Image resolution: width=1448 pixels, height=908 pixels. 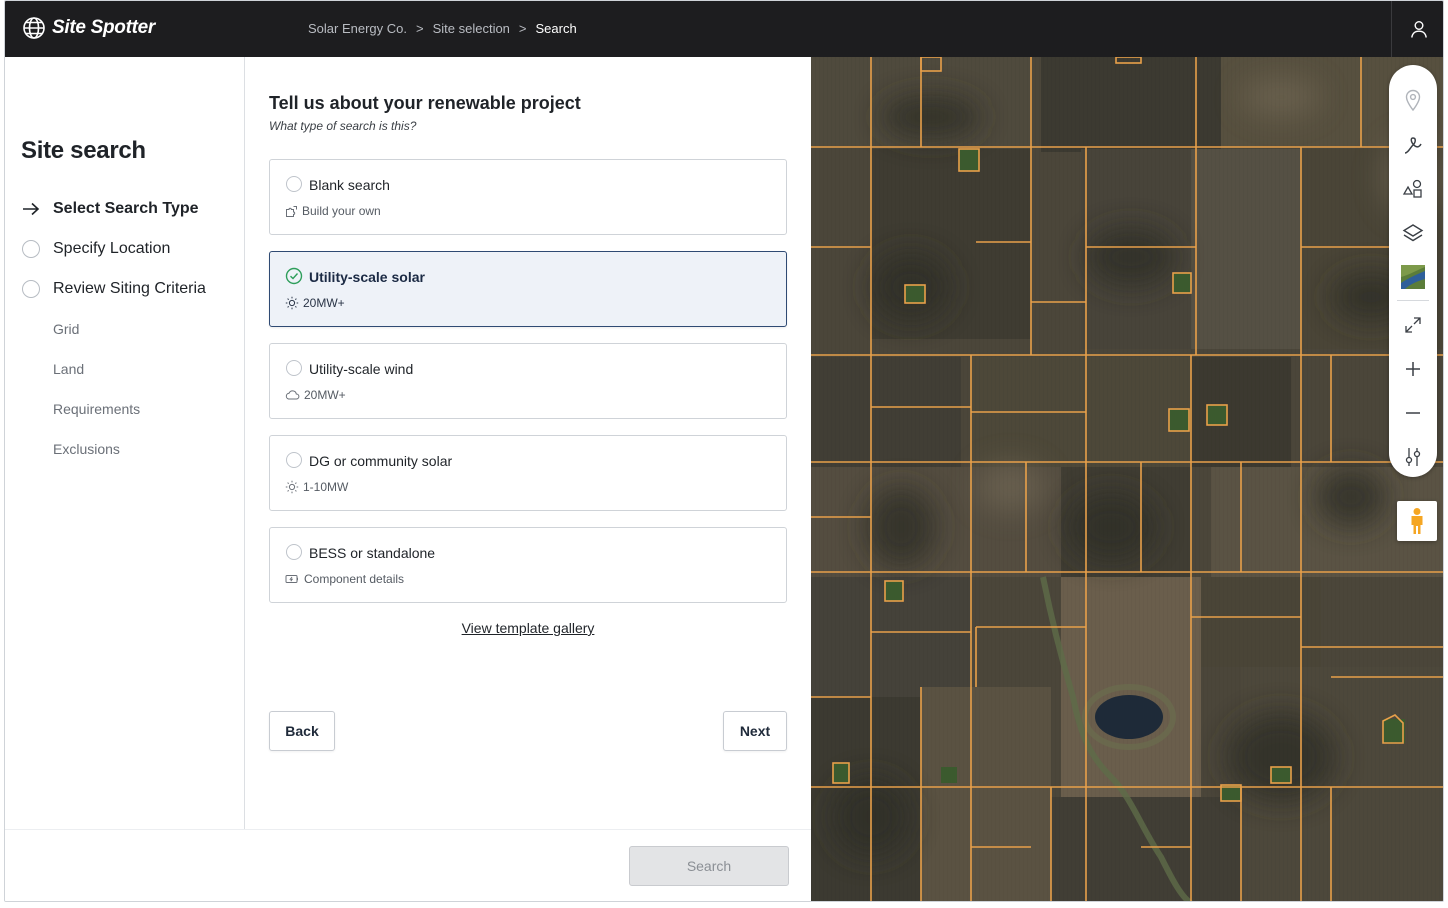 What do you see at coordinates (755, 731) in the screenshot?
I see `next-button: Next` at bounding box center [755, 731].